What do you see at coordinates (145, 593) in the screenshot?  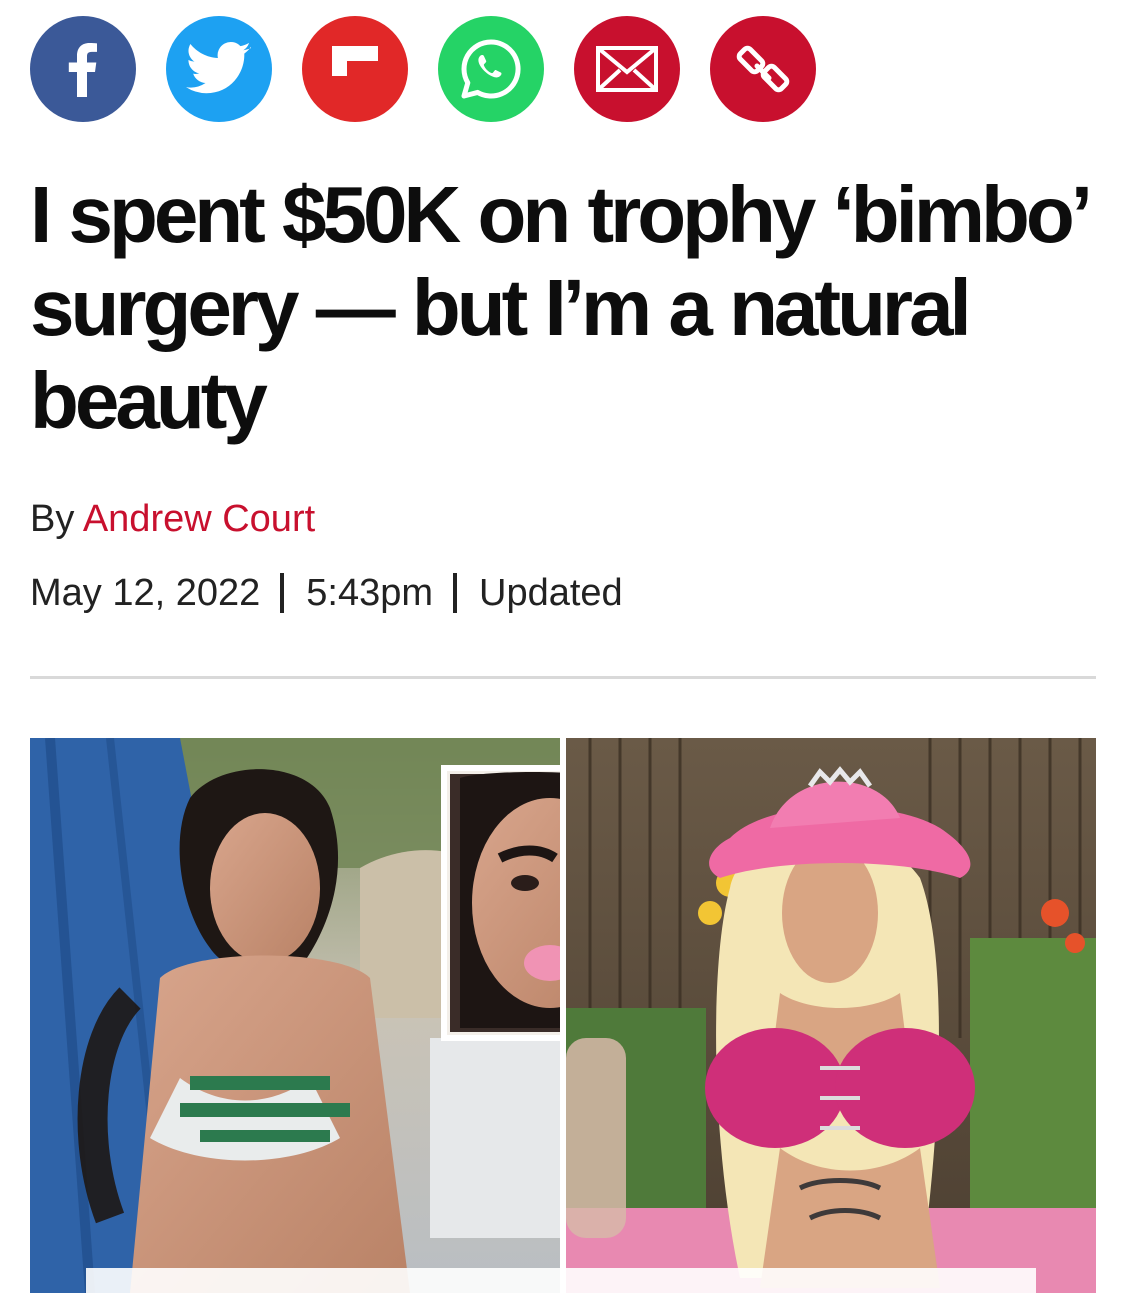 I see `publish-date: May 12, 2022` at bounding box center [145, 593].